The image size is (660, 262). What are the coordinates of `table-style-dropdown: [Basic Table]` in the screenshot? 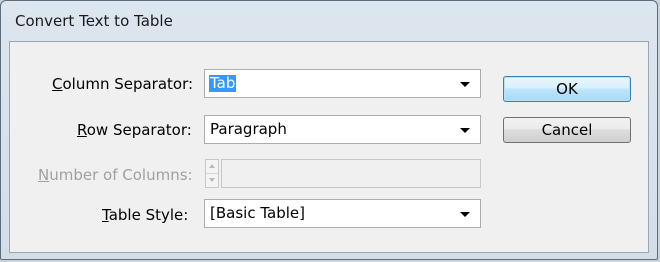 It's located at (342, 213).